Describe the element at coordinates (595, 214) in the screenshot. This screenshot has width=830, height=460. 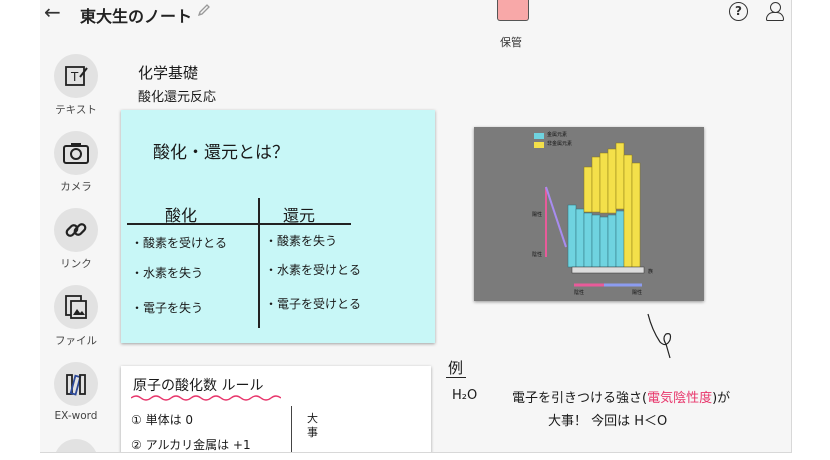
I see `periodic-bars-graphic` at that location.